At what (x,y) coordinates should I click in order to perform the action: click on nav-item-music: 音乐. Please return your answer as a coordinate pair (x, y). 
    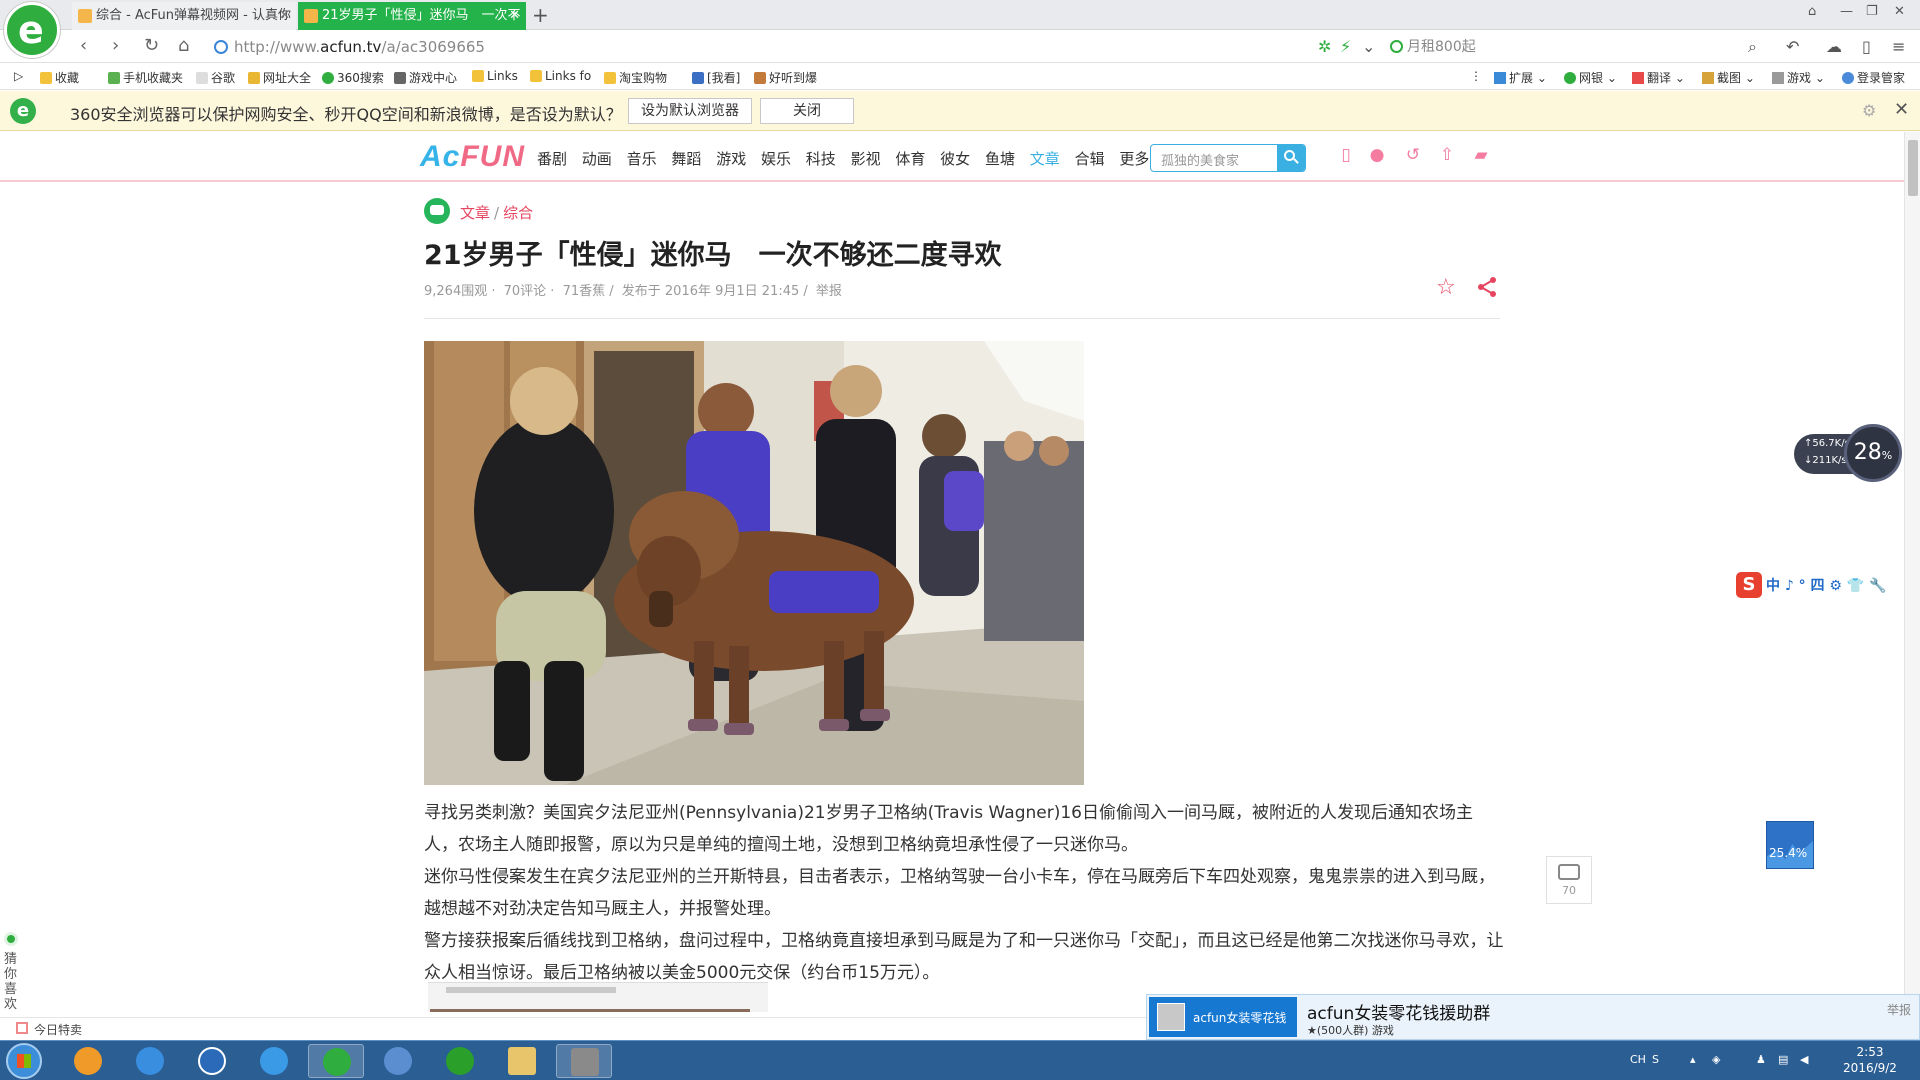
    Looking at the image, I should click on (642, 159).